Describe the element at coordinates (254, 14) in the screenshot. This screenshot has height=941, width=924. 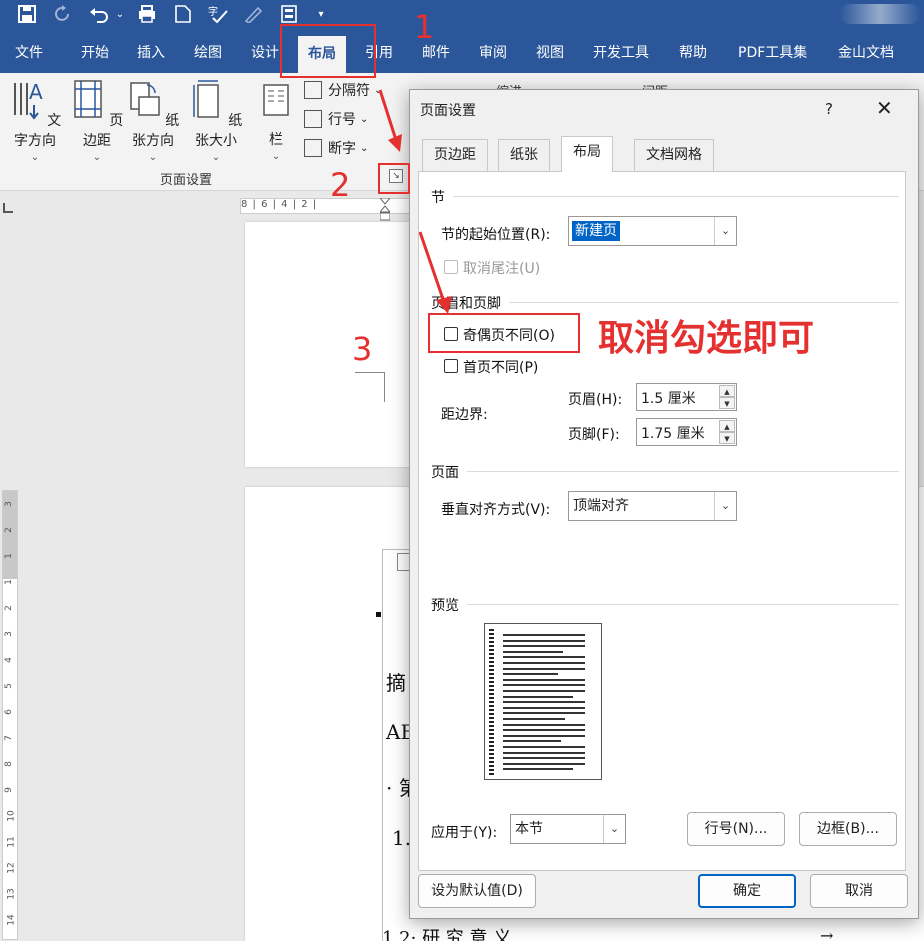
I see `ink-icon` at that location.